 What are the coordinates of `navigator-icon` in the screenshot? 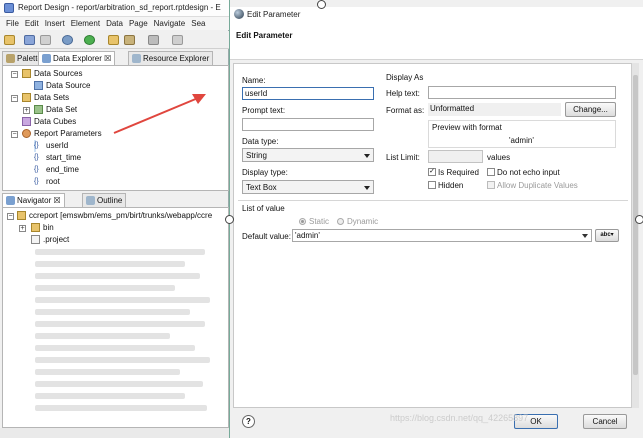 It's located at (10, 200).